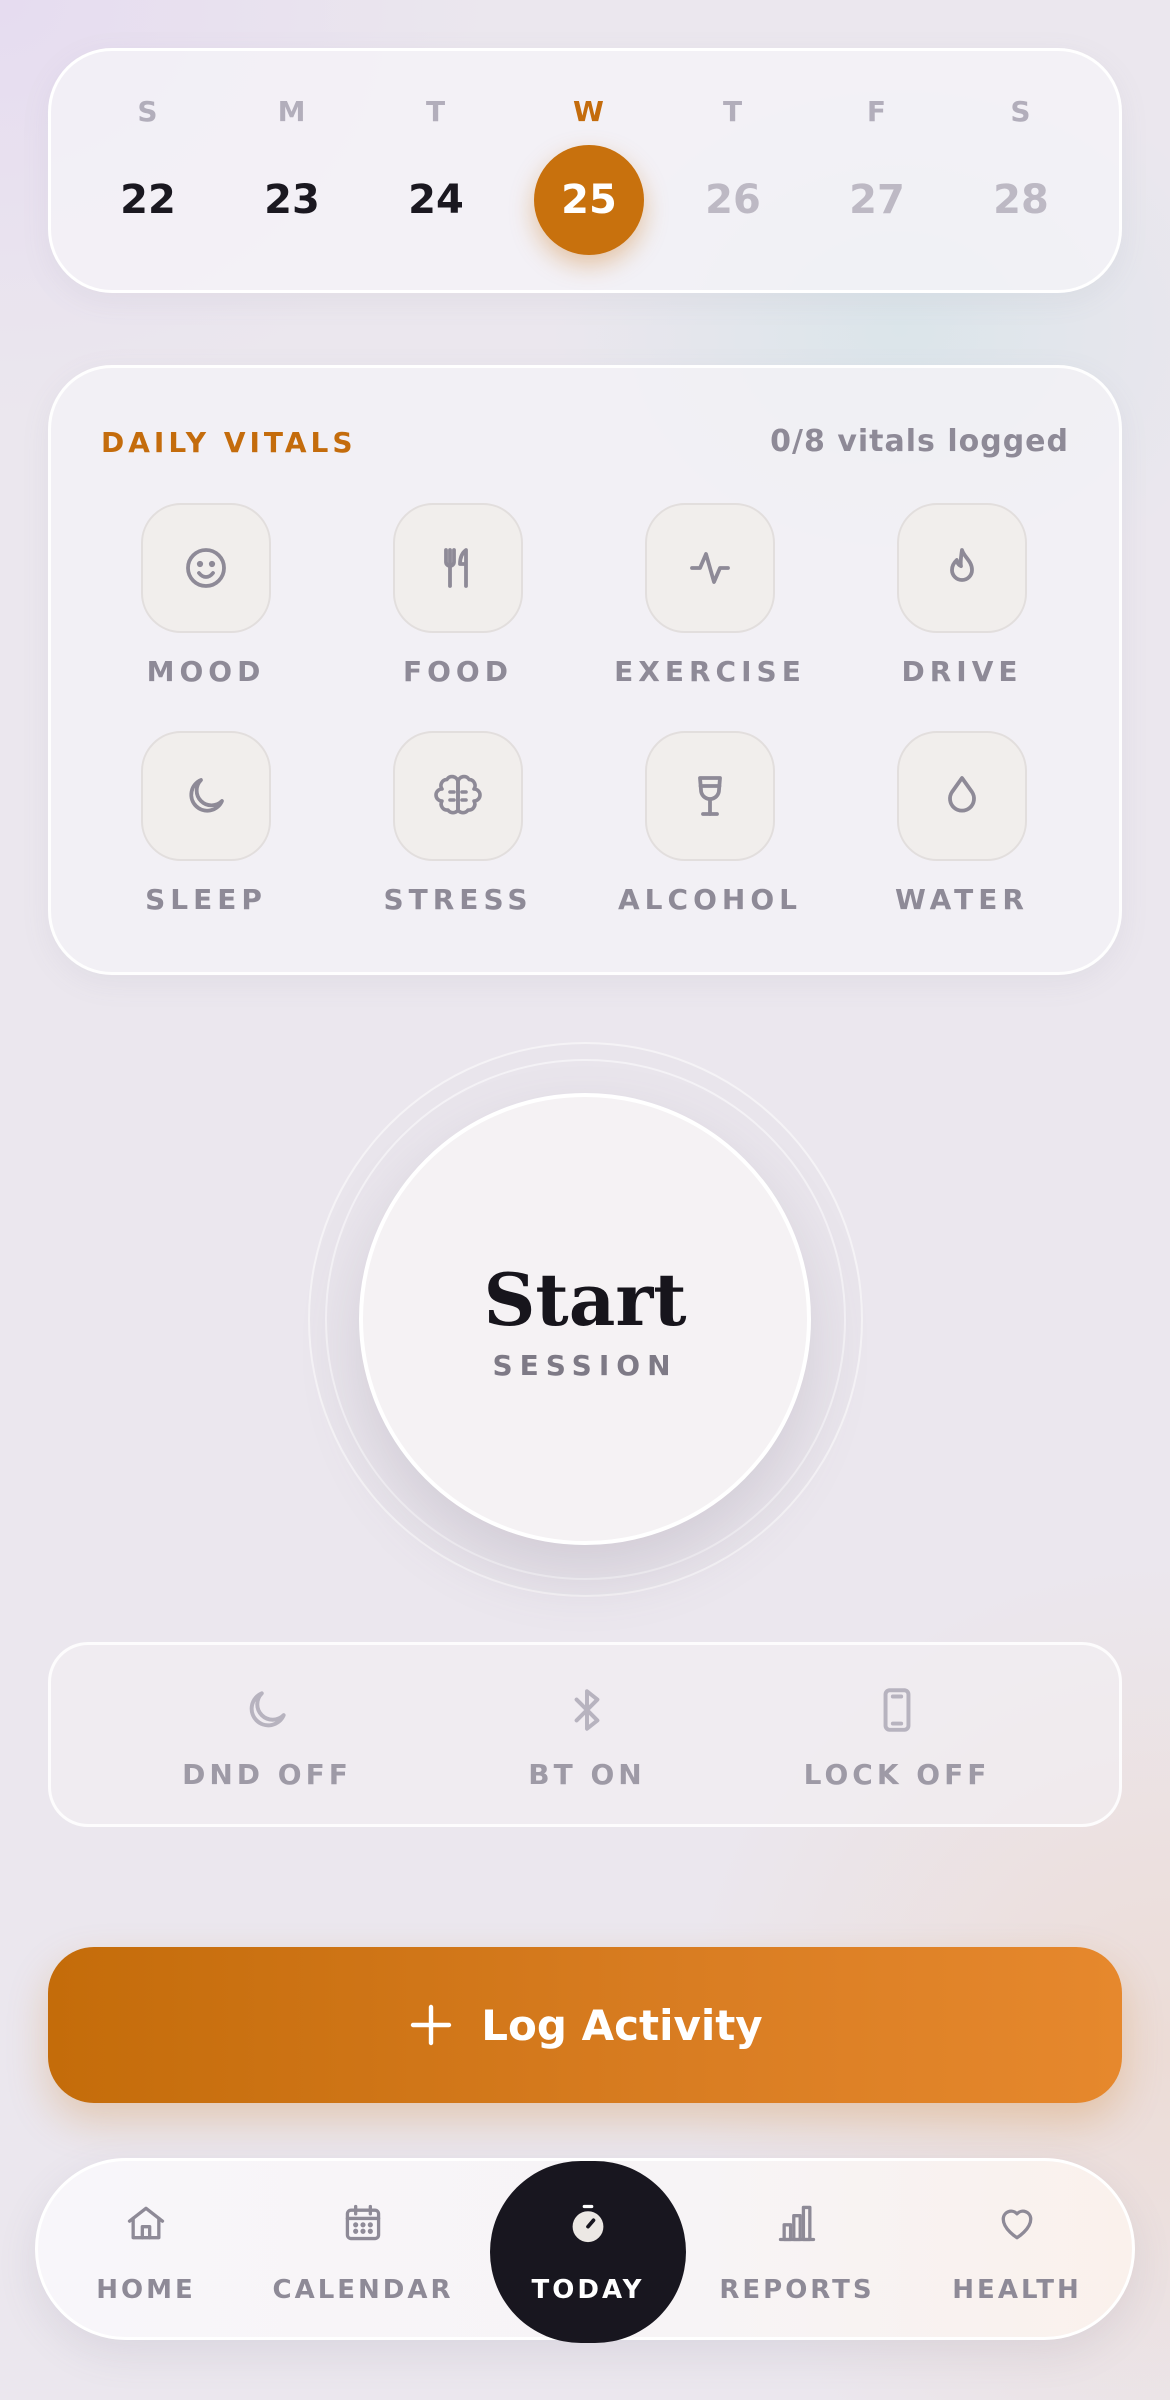 The height and width of the screenshot is (2400, 1170). I want to click on vital-water: WATER, so click(962, 831).